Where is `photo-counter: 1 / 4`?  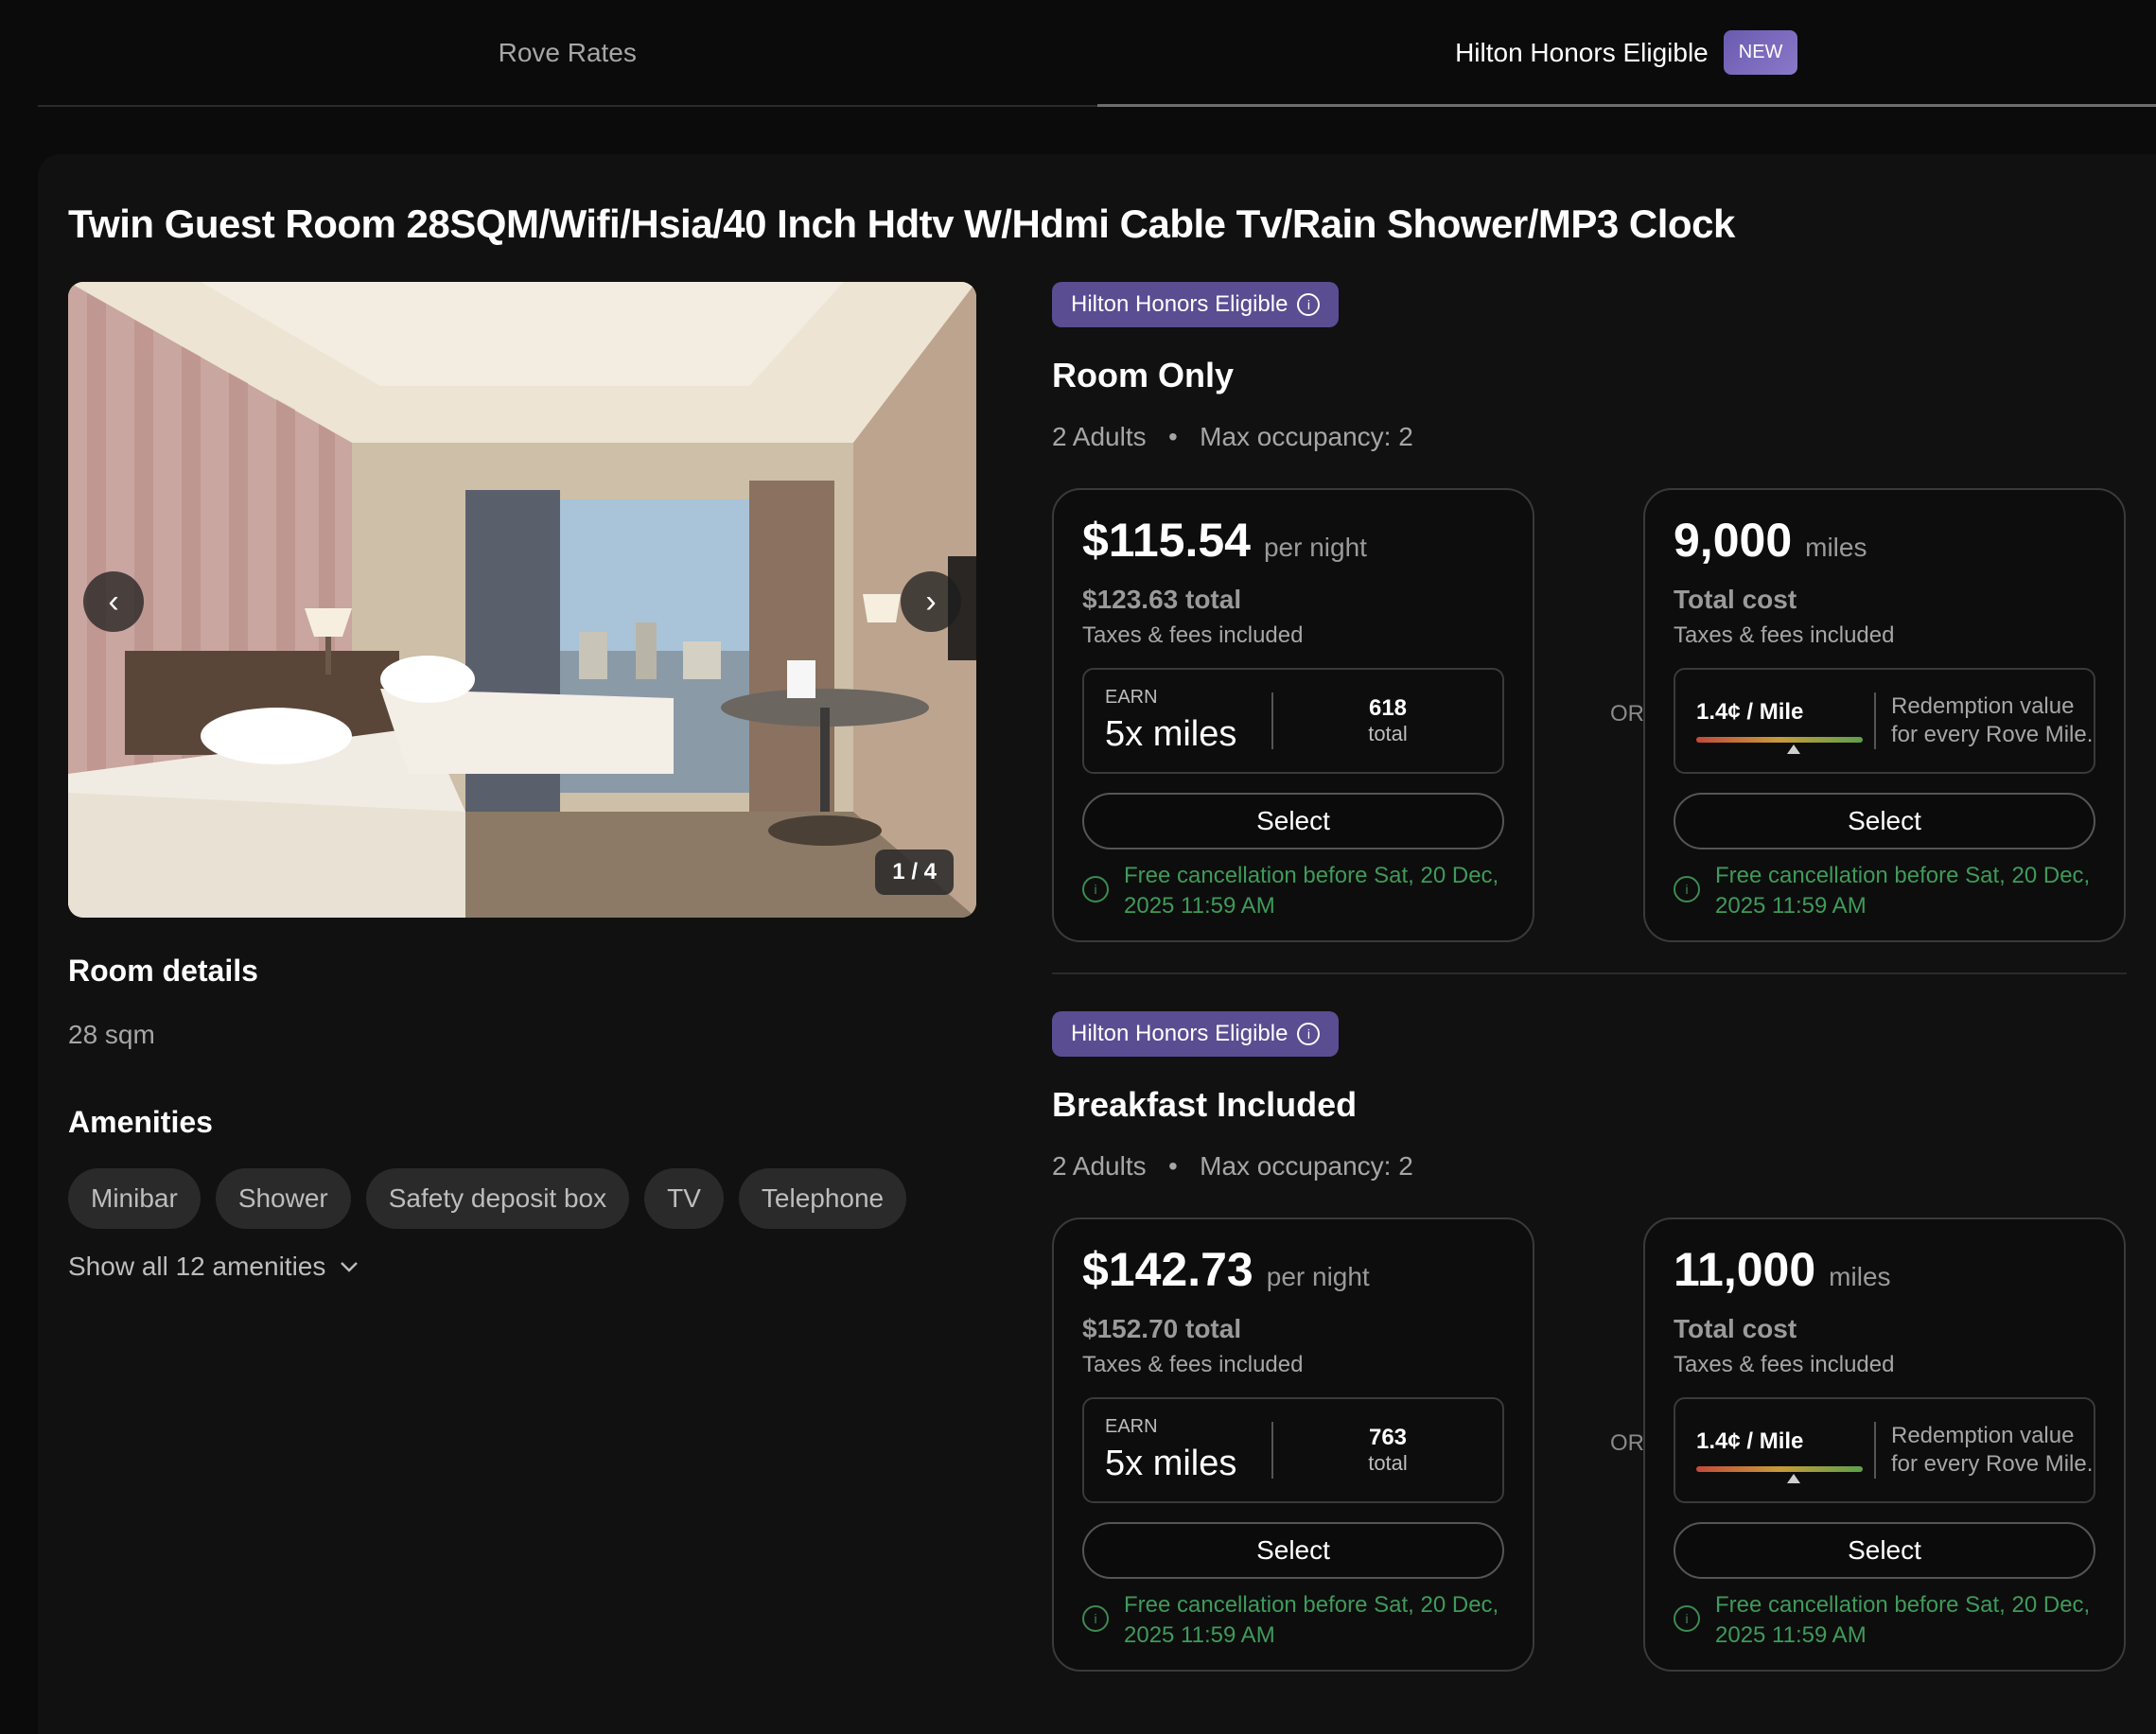
photo-counter: 1 / 4 is located at coordinates (914, 872).